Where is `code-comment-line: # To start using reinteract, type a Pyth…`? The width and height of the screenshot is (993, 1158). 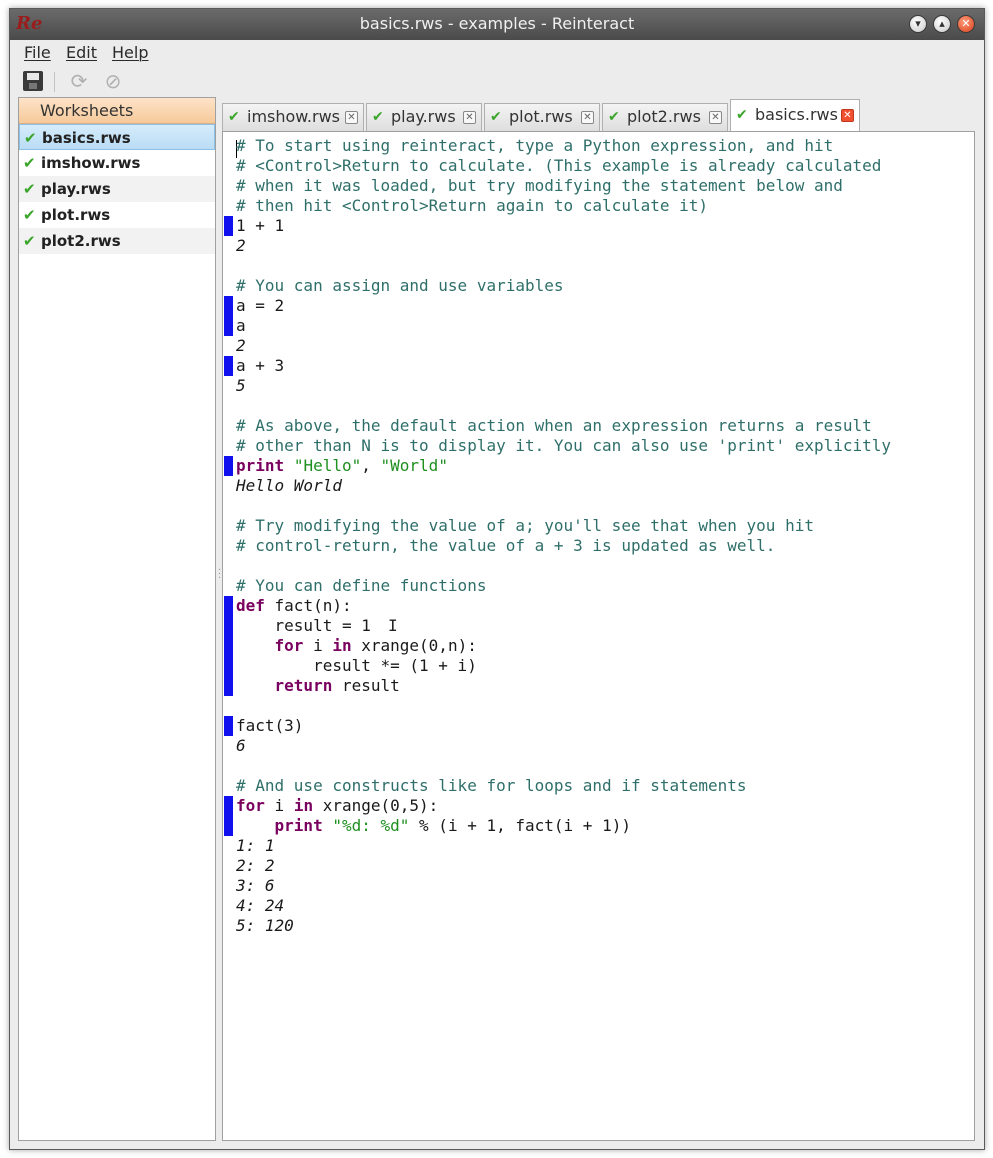 code-comment-line: # To start using reinteract, type a Pyth… is located at coordinates (535, 145).